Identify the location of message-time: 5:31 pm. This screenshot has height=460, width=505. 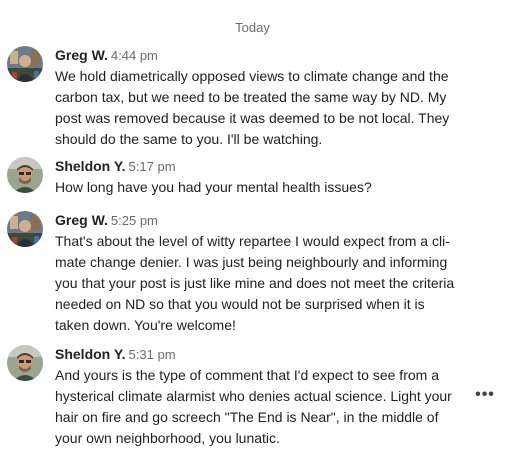
(152, 354).